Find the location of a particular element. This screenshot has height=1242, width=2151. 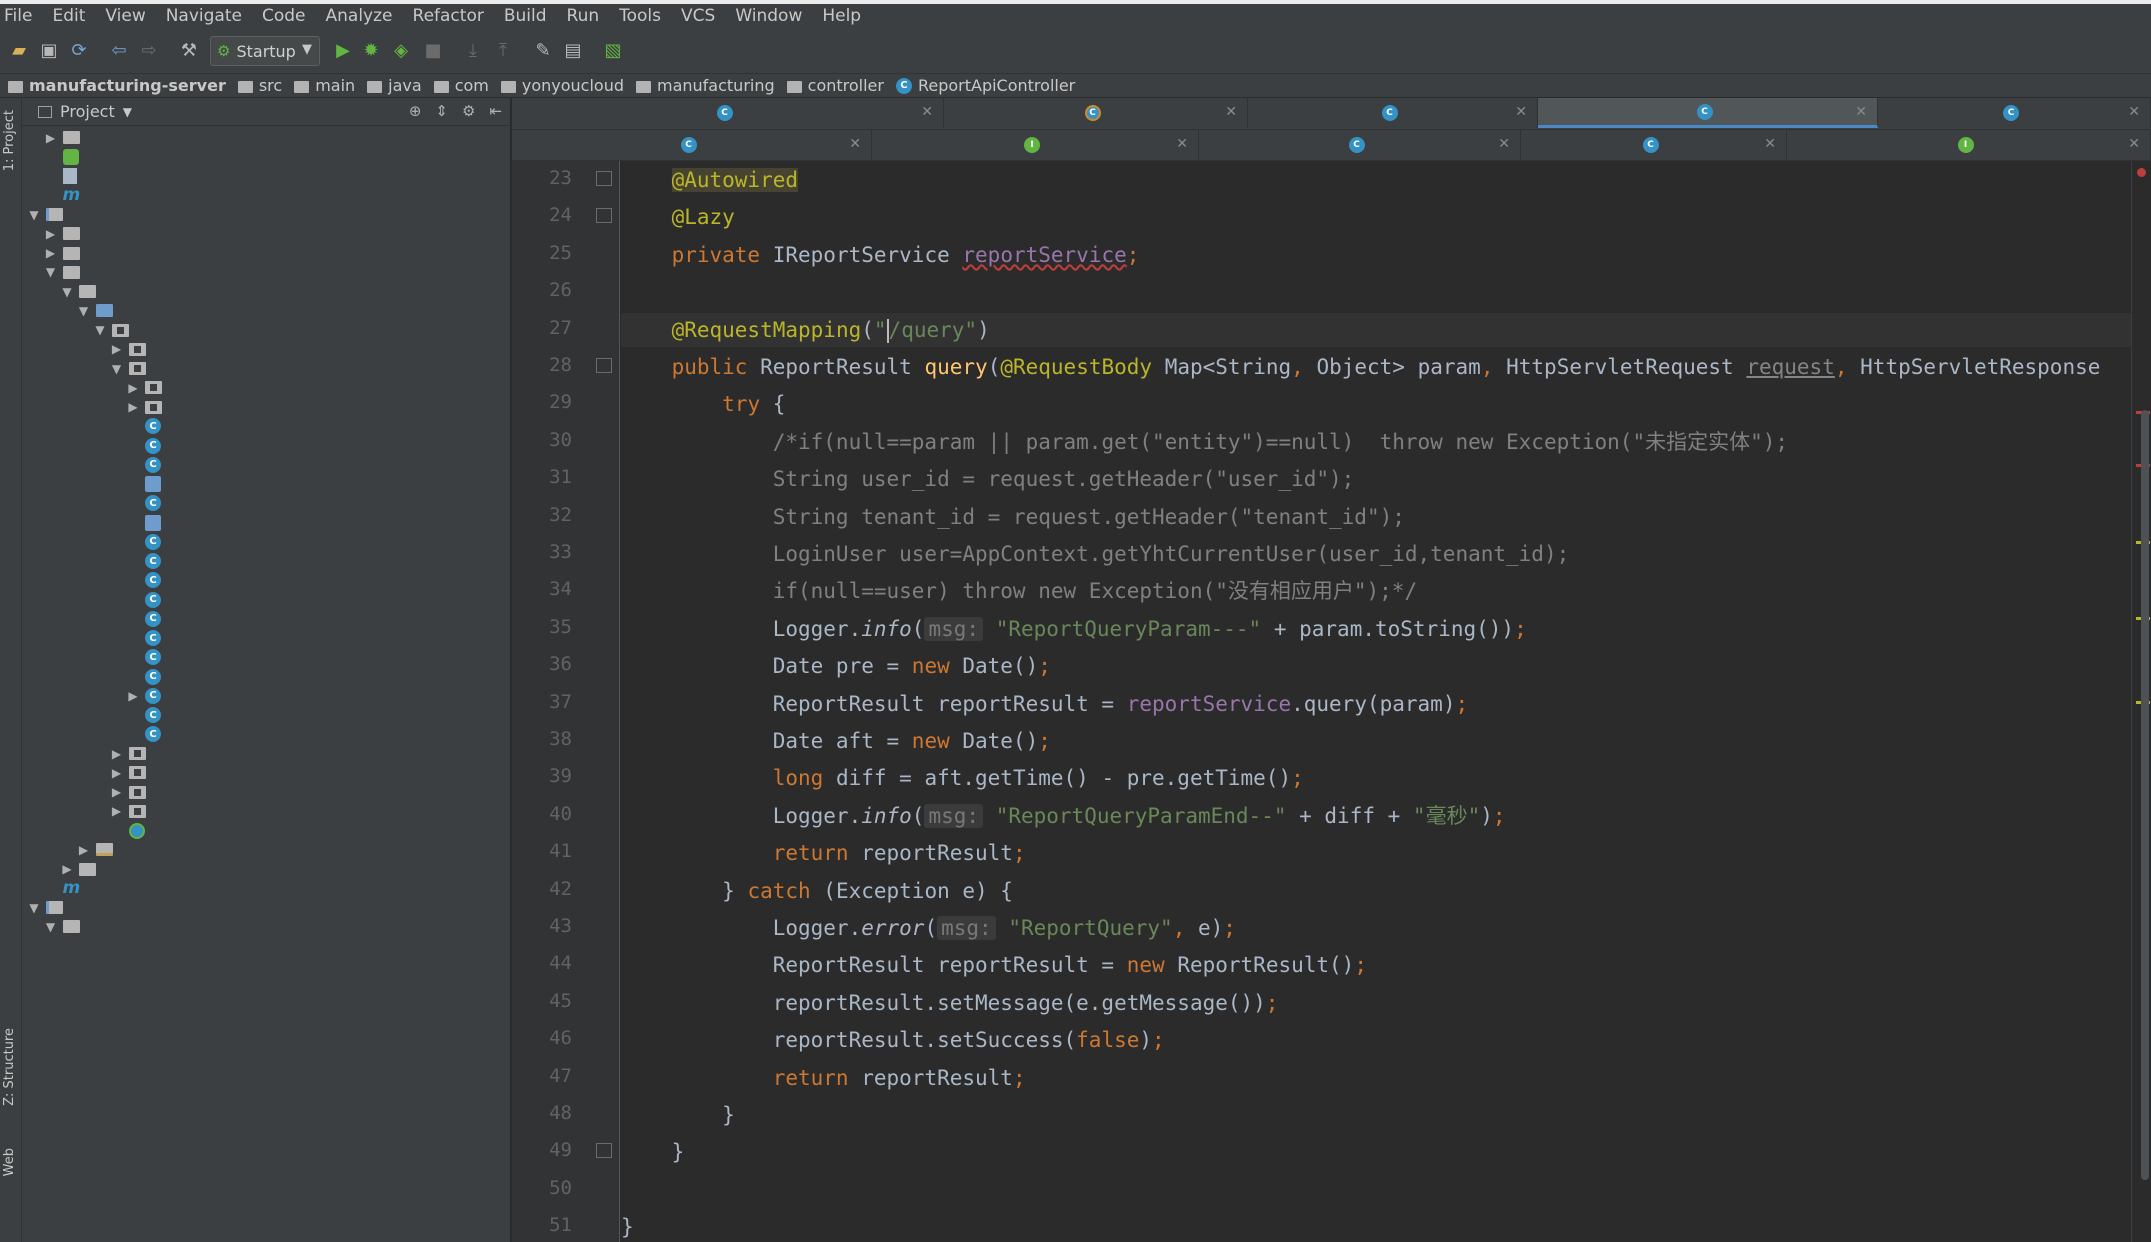

breadcrumb-item: main is located at coordinates (324, 85).